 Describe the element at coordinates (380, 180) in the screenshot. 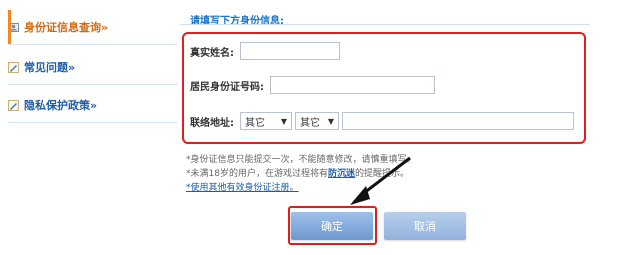

I see `annotation-arrow-icon` at that location.